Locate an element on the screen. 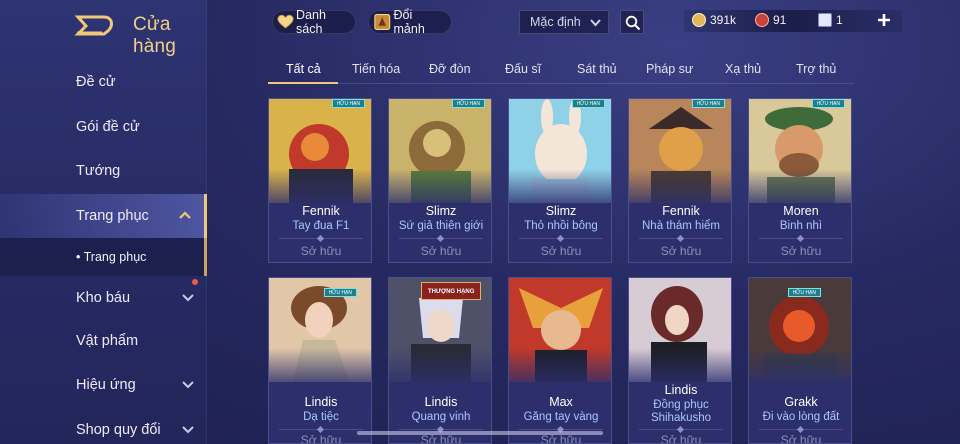 Image resolution: width=960 pixels, height=444 pixels. skin-card: Max Găng tay vàng Sở hữu is located at coordinates (560, 360).